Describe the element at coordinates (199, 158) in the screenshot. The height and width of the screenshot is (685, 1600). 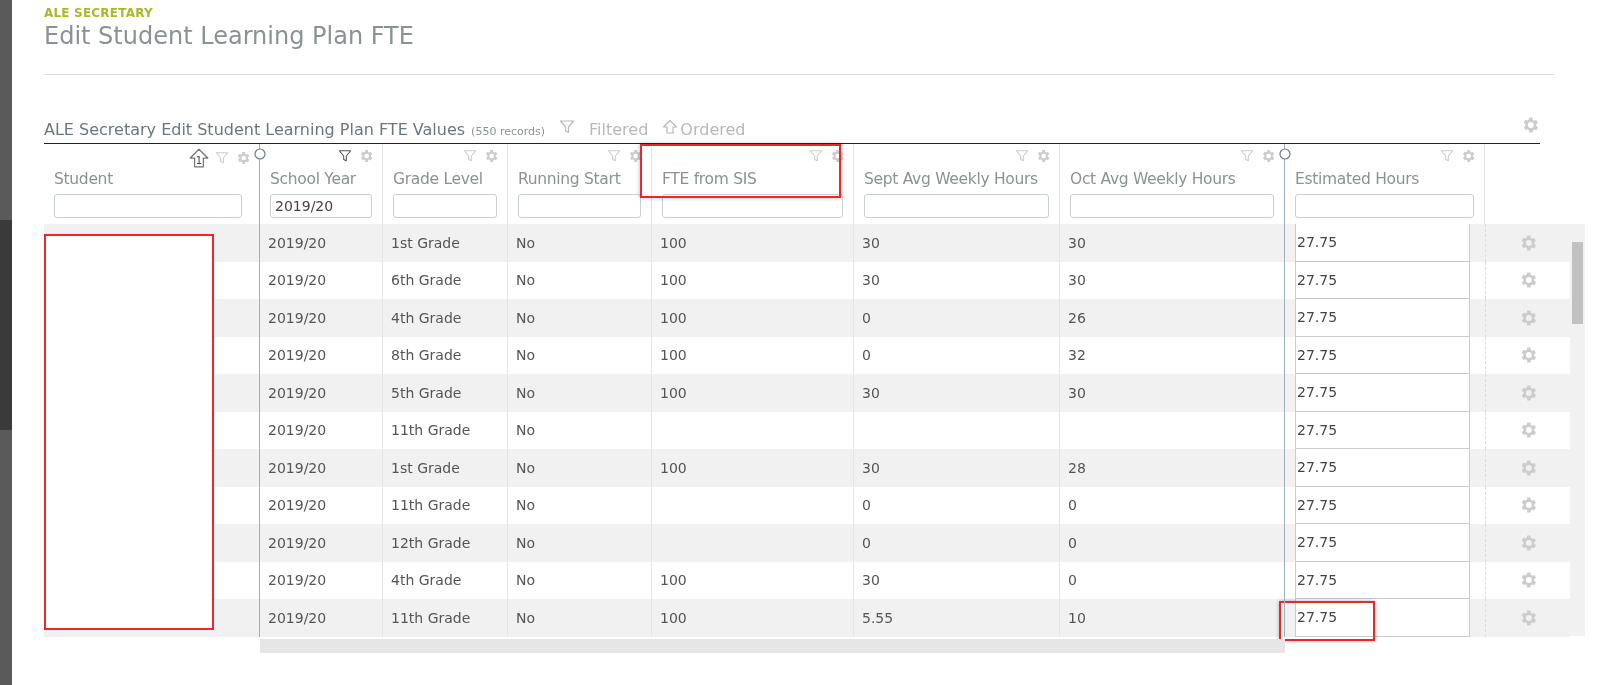
I see `sort-order-icon: 1` at that location.